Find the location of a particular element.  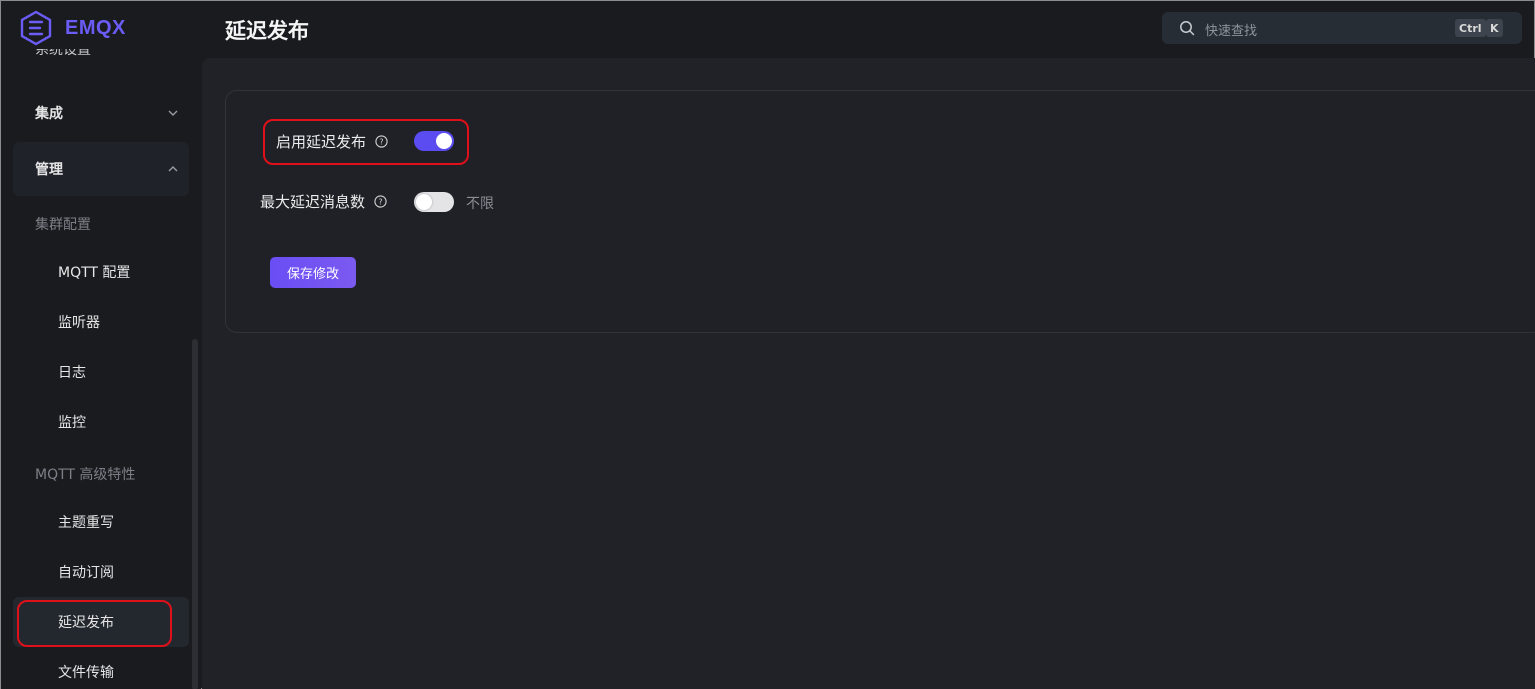

page-title: 延迟发布 is located at coordinates (267, 31).